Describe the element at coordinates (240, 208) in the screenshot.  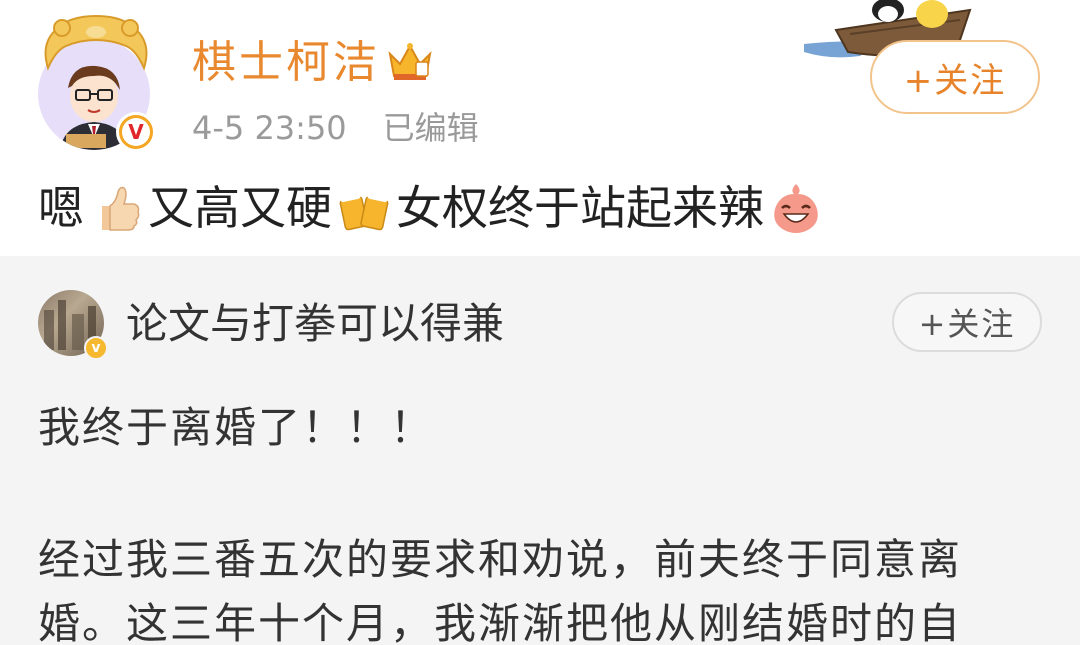
I see `post-text-part2: 又高又硬` at that location.